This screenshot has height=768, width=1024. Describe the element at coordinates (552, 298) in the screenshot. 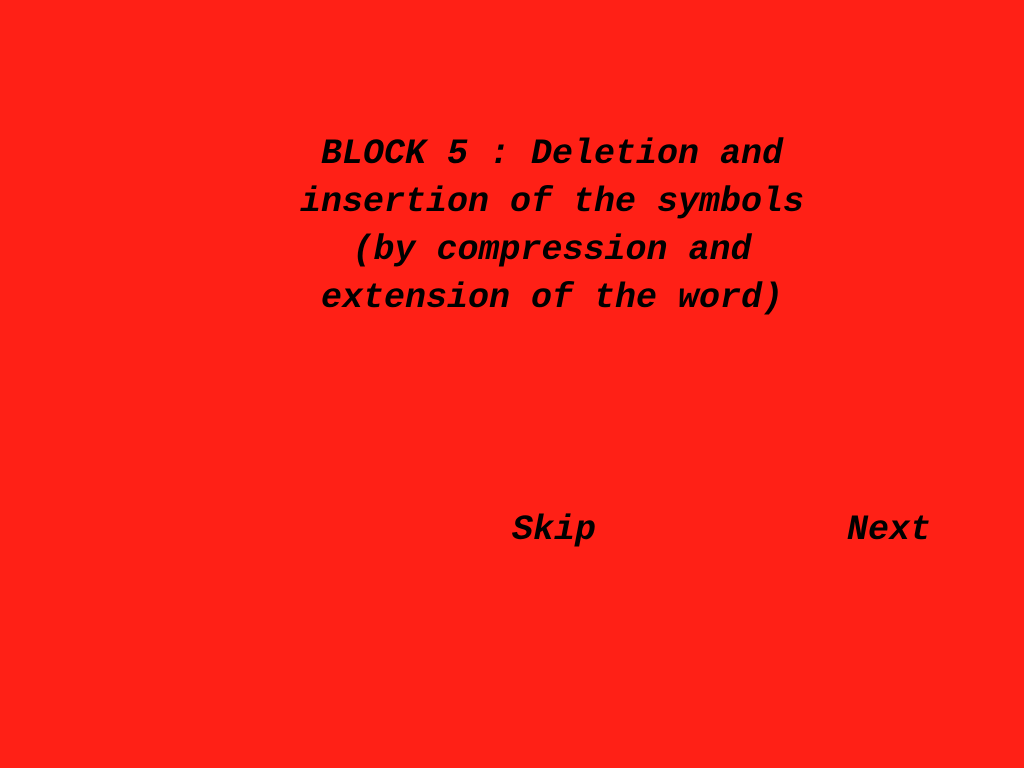

I see `block-title-line-4: extension of the word)` at that location.